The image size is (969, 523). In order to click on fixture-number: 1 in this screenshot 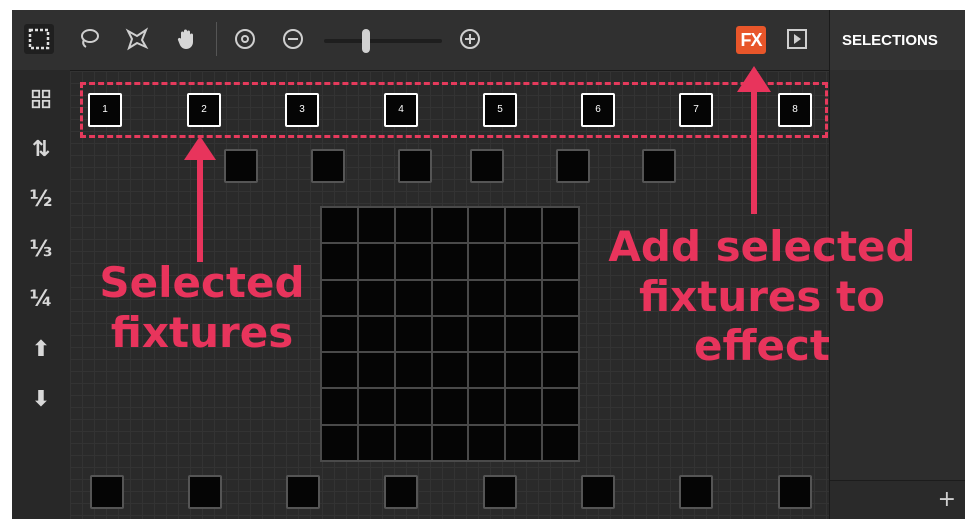, I will do `click(105, 109)`.